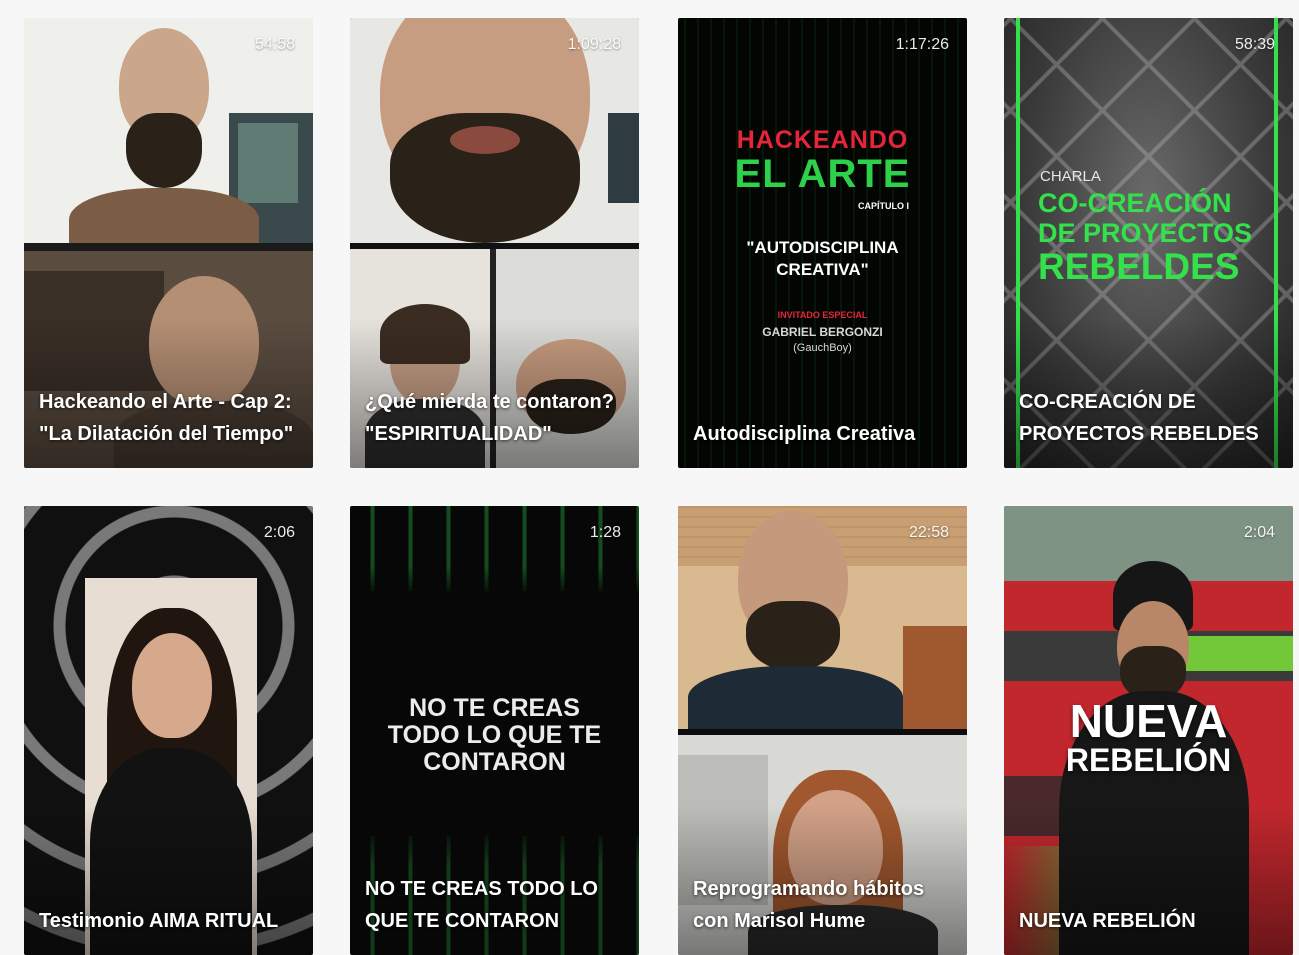 This screenshot has height=955, width=1299. I want to click on poster-line1: NO TE CREAS, so click(494, 708).